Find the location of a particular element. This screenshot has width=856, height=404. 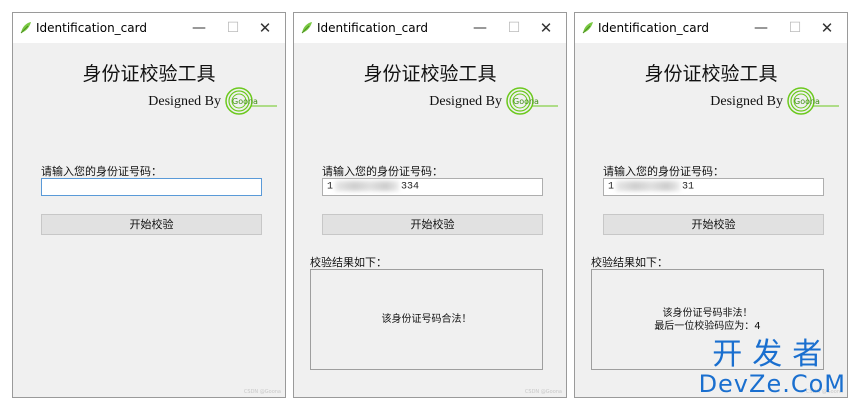

id-number-input: 1 31 is located at coordinates (713, 187).